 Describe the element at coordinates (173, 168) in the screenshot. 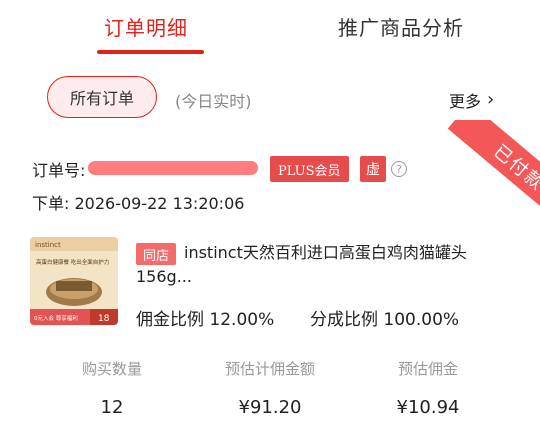

I see `redacted-order-number` at that location.